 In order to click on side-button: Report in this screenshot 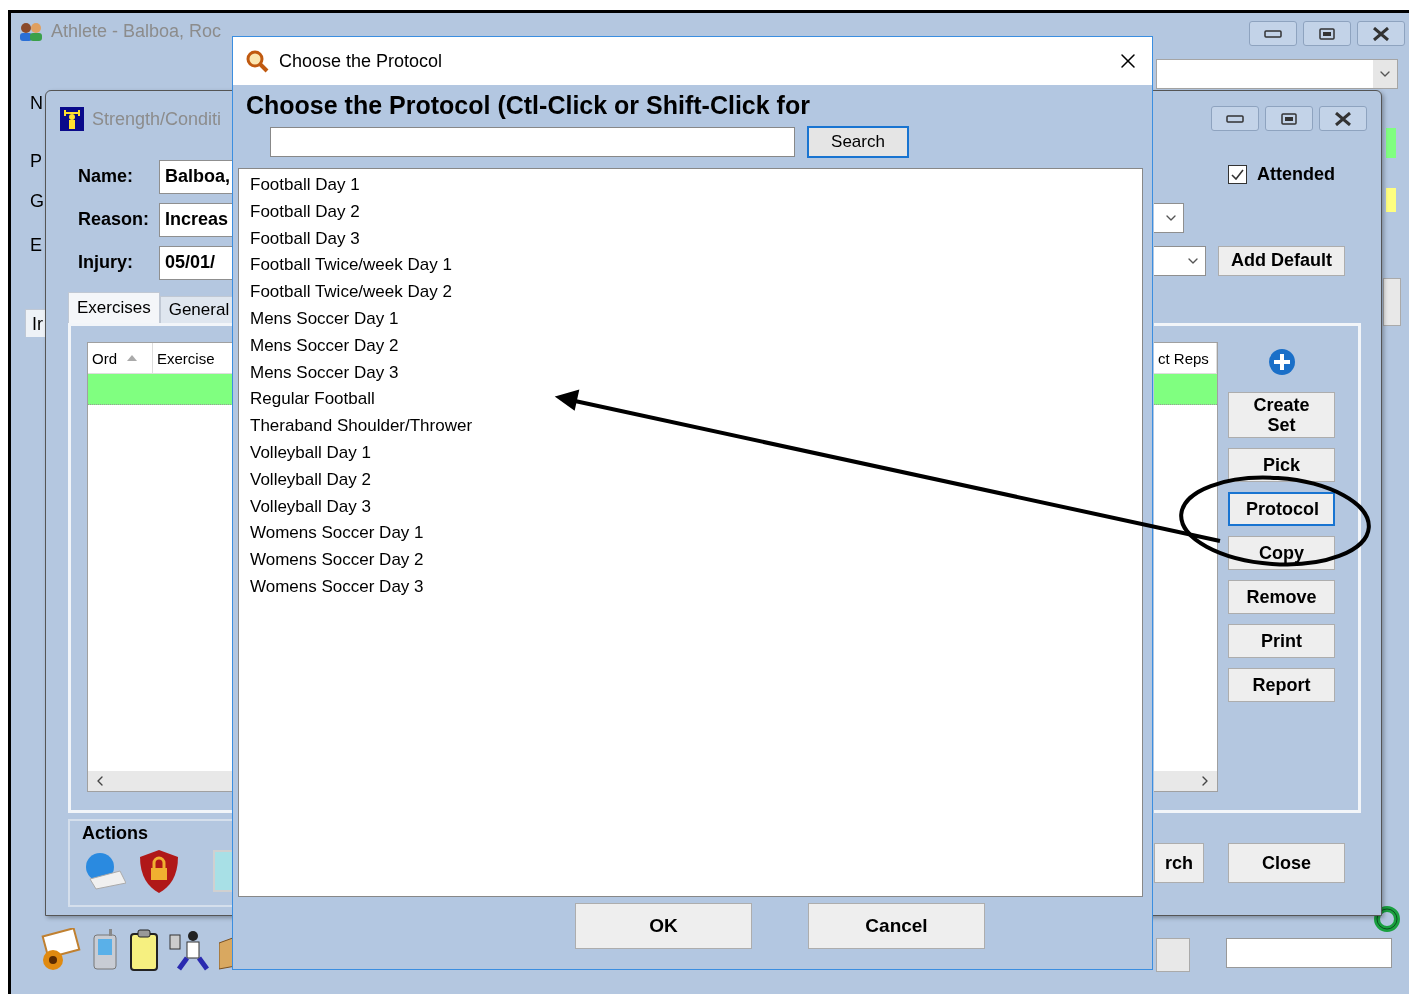, I will do `click(1281, 685)`.